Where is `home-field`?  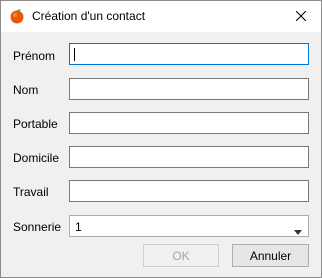
home-field is located at coordinates (189, 157).